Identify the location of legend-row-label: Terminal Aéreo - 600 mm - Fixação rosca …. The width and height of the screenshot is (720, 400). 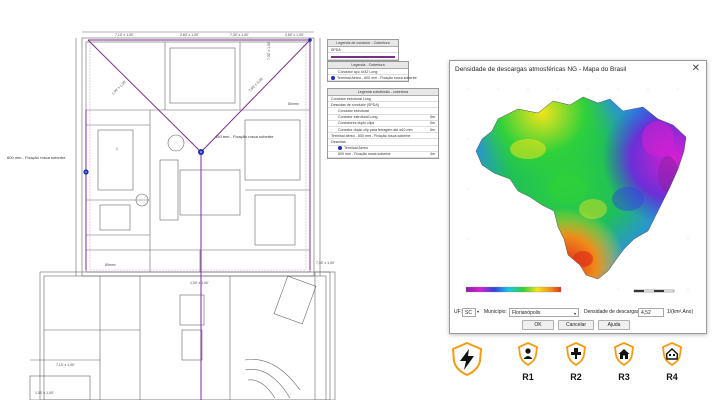
(377, 77).